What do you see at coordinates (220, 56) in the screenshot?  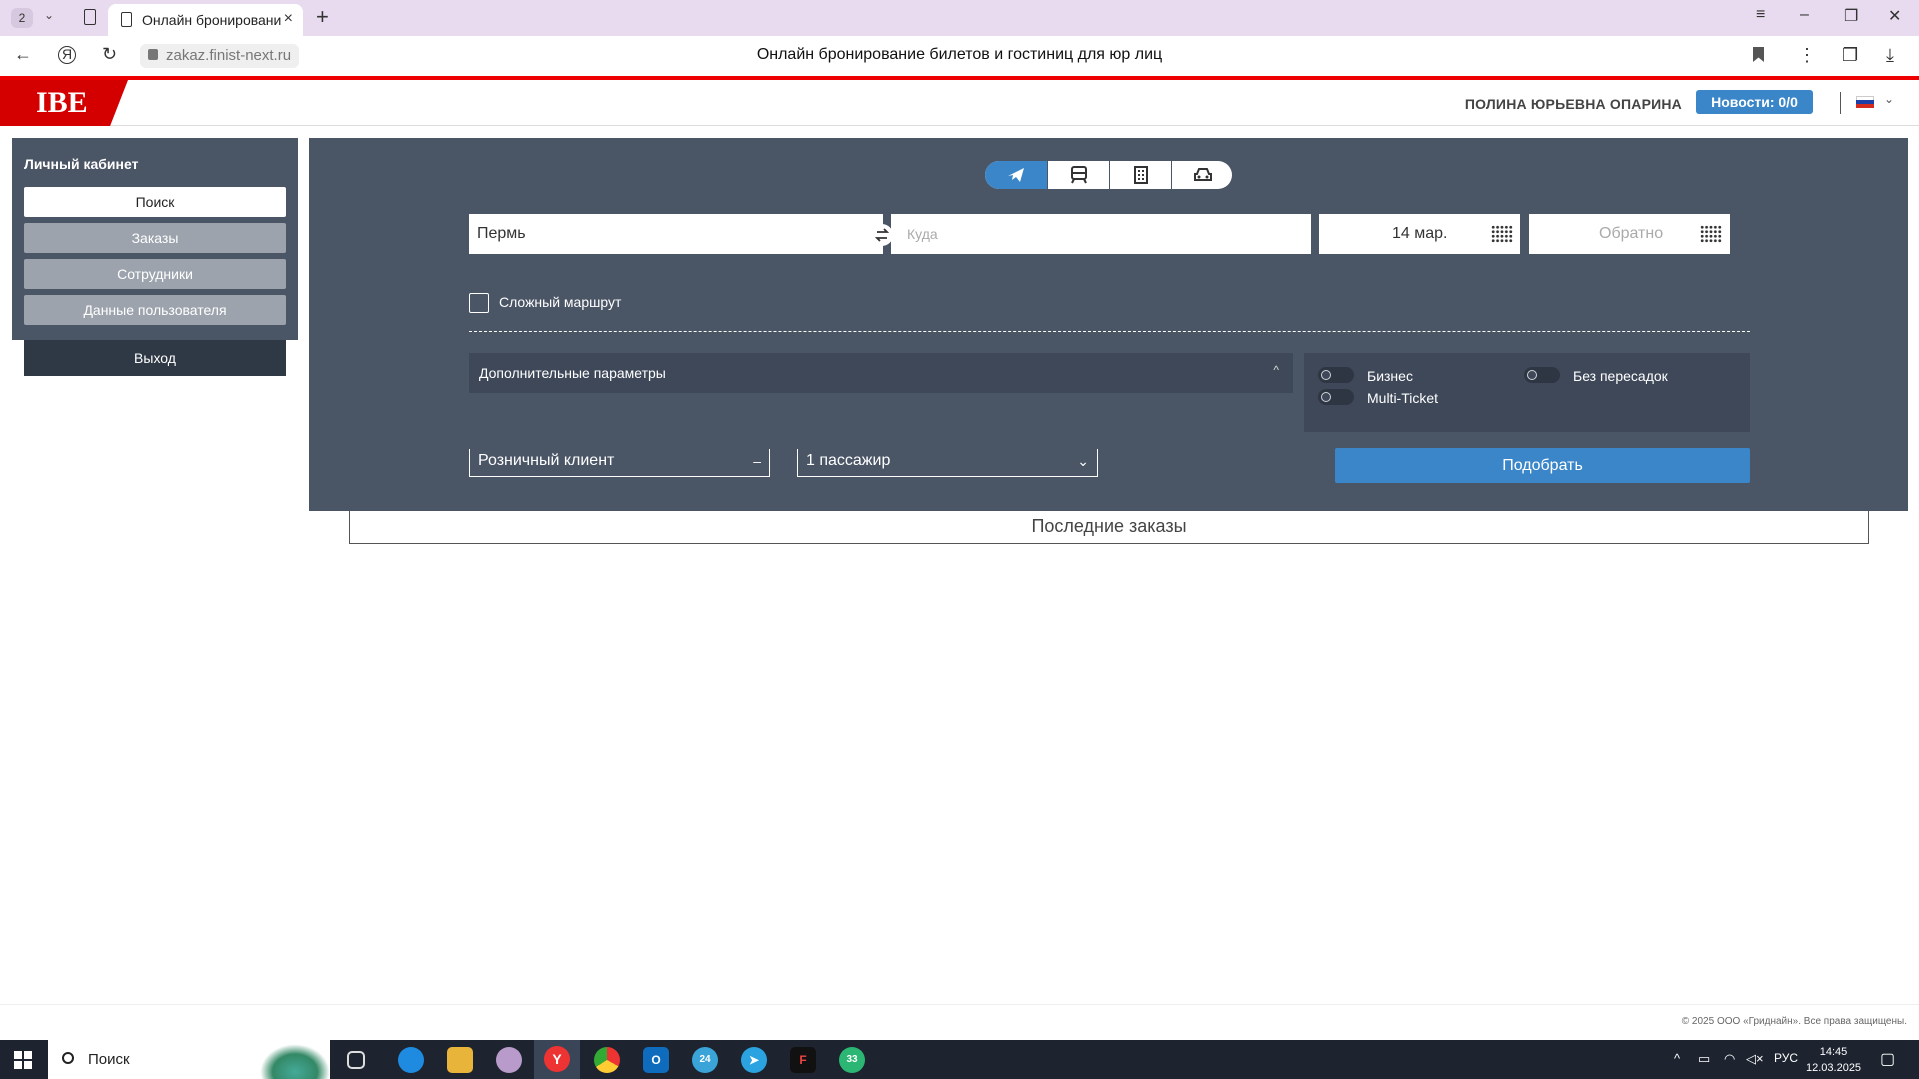 I see `url-field: zakaz.finist-next.ru` at bounding box center [220, 56].